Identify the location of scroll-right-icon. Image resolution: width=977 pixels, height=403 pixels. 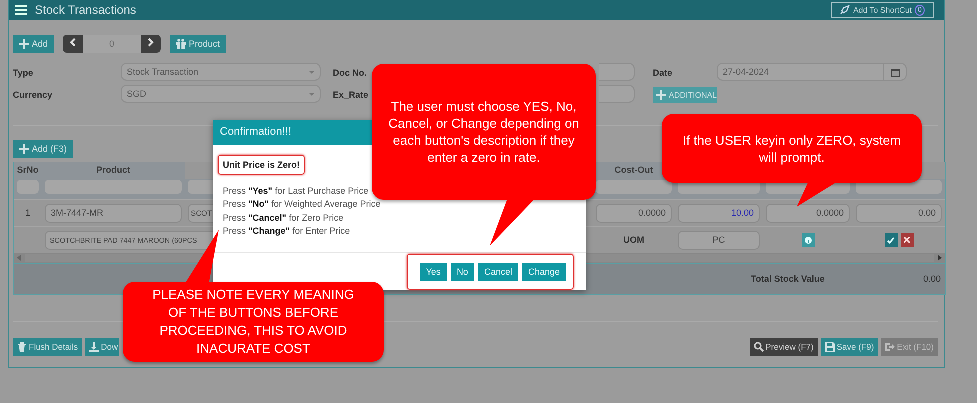
(940, 258).